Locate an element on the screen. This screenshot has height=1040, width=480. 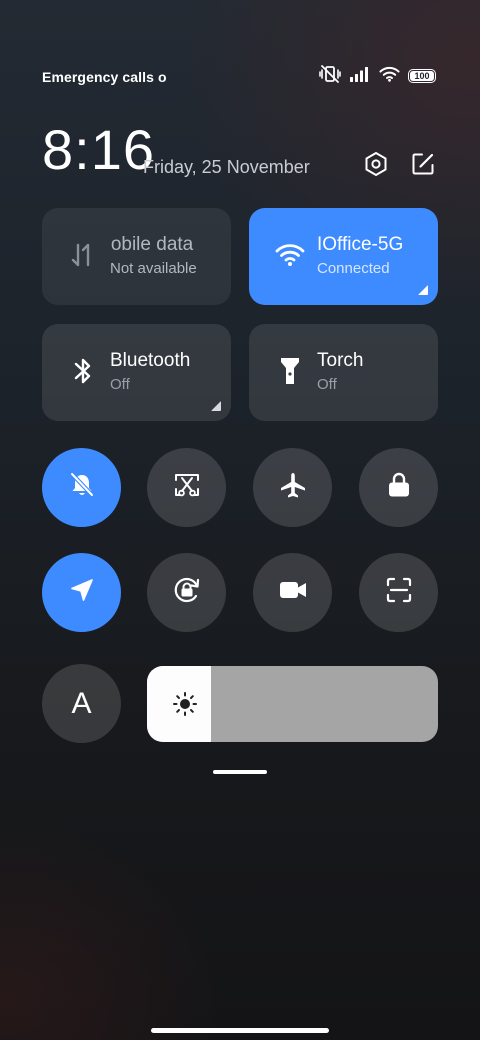
edit-icon is located at coordinates (423, 164).